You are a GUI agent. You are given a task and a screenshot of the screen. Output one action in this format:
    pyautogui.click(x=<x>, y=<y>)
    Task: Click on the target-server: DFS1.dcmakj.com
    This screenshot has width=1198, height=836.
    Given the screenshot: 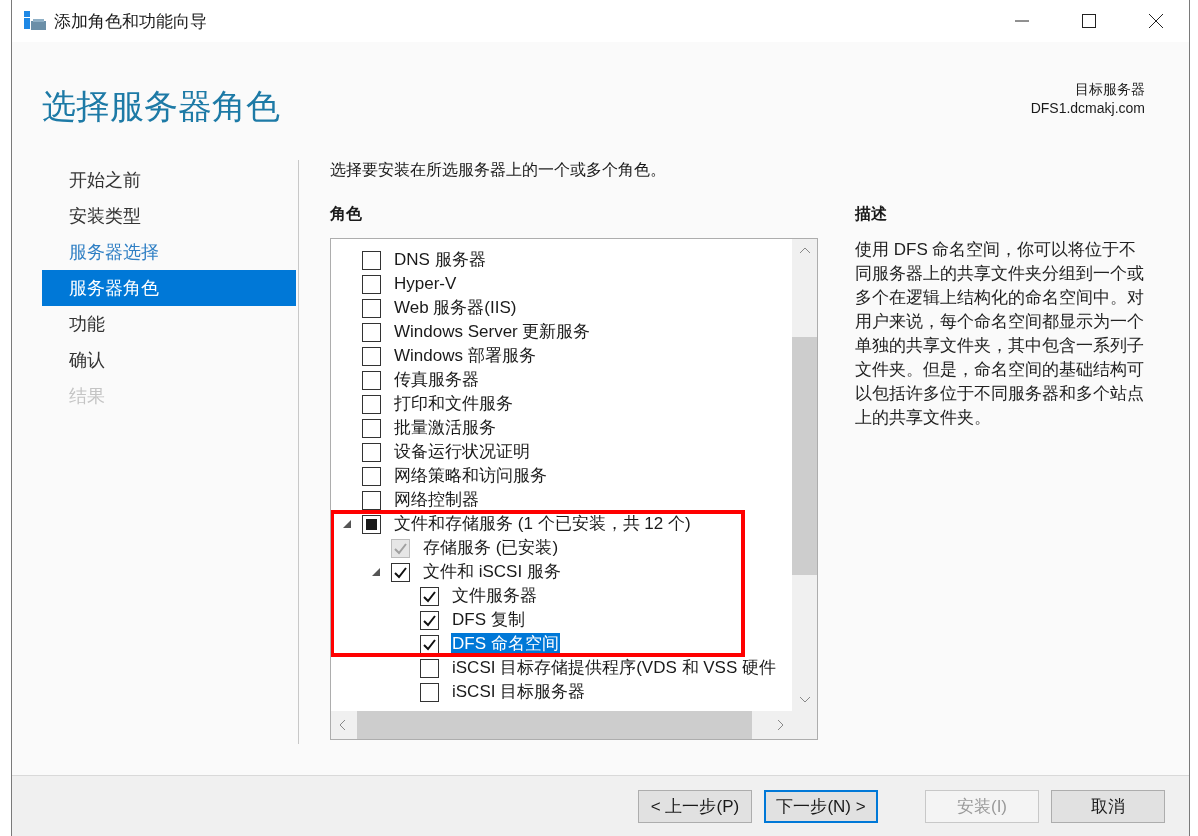 What is the action you would take?
    pyautogui.click(x=1087, y=108)
    